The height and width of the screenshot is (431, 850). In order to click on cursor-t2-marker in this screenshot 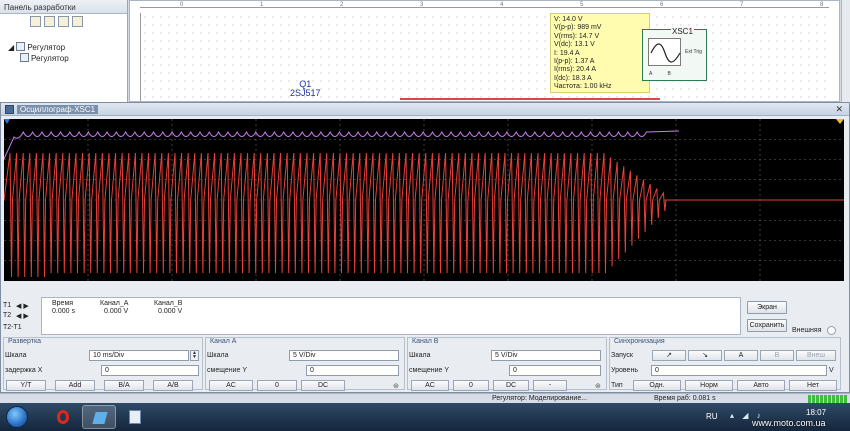, I will do `click(840, 121)`.